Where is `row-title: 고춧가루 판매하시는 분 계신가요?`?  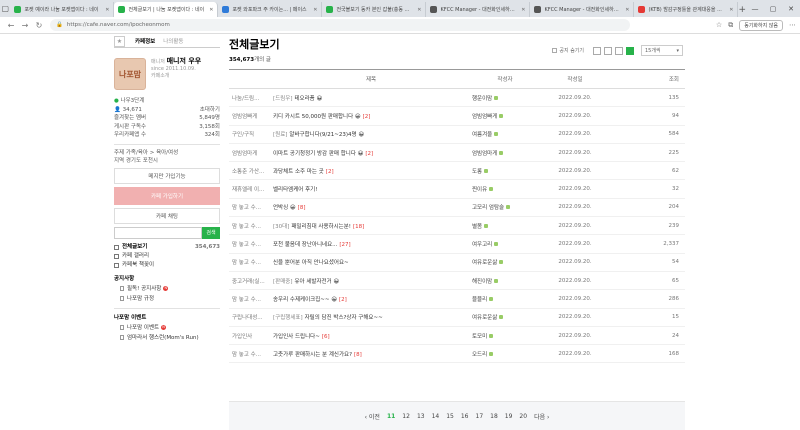
row-title: 고춧가루 판매하시는 분 계신가요? is located at coordinates (312, 355).